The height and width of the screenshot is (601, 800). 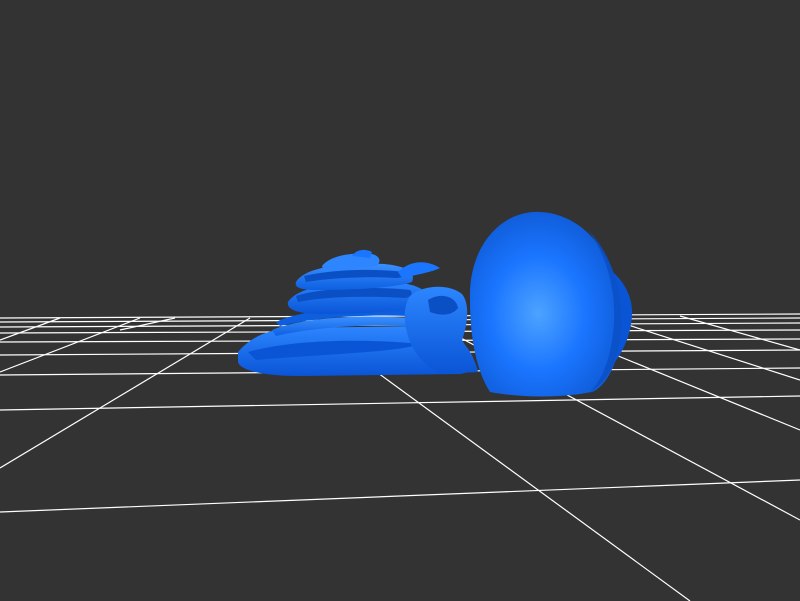 What do you see at coordinates (545, 304) in the screenshot?
I see `model-dome` at bounding box center [545, 304].